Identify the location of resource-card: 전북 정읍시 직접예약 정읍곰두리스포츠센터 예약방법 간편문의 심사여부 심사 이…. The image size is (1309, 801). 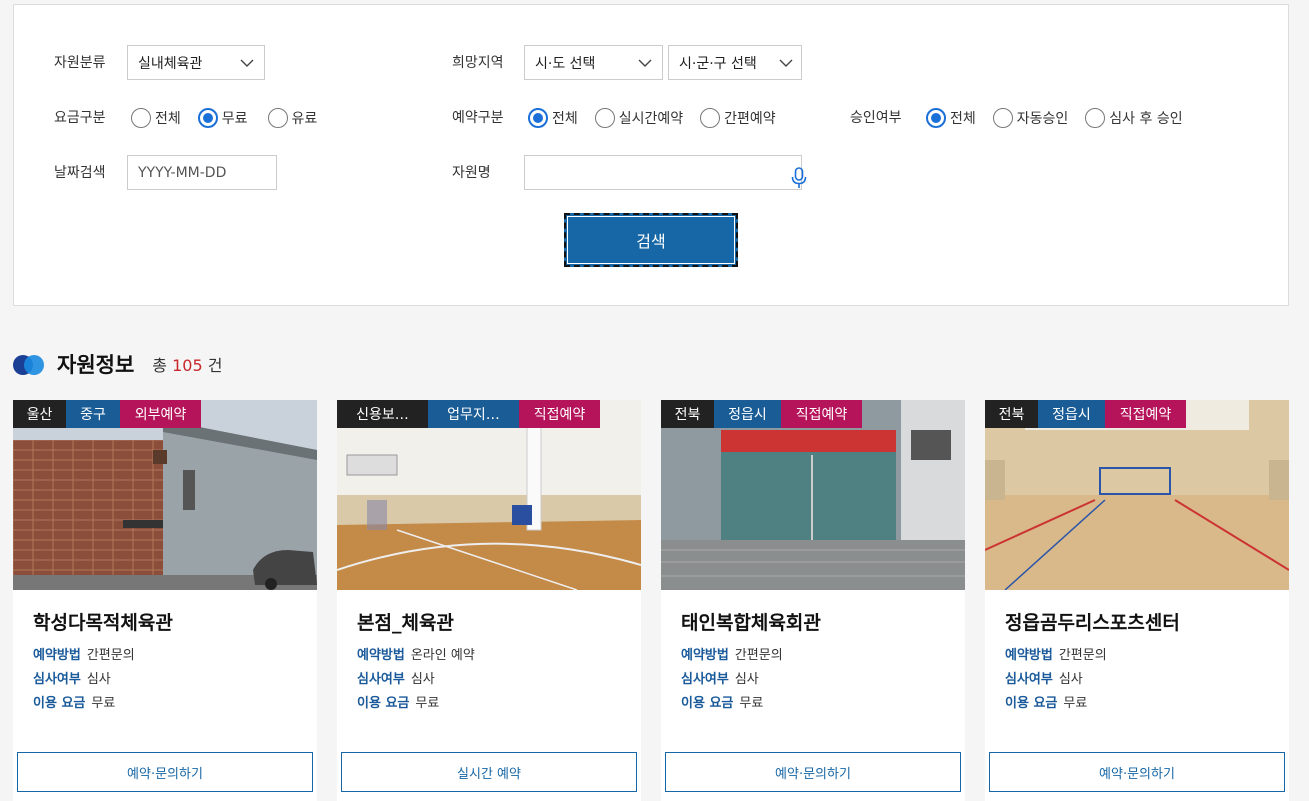
(1137, 600).